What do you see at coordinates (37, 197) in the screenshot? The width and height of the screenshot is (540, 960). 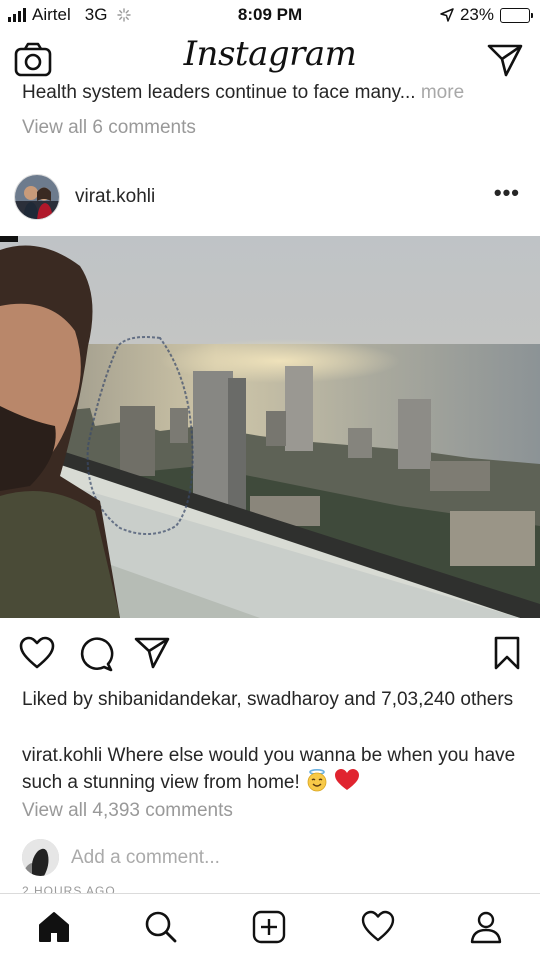 I see `avatar` at bounding box center [37, 197].